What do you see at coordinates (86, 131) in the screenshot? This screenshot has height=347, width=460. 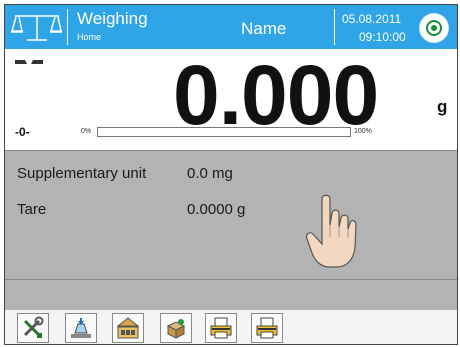 I see `progress-min-label: 0%` at bounding box center [86, 131].